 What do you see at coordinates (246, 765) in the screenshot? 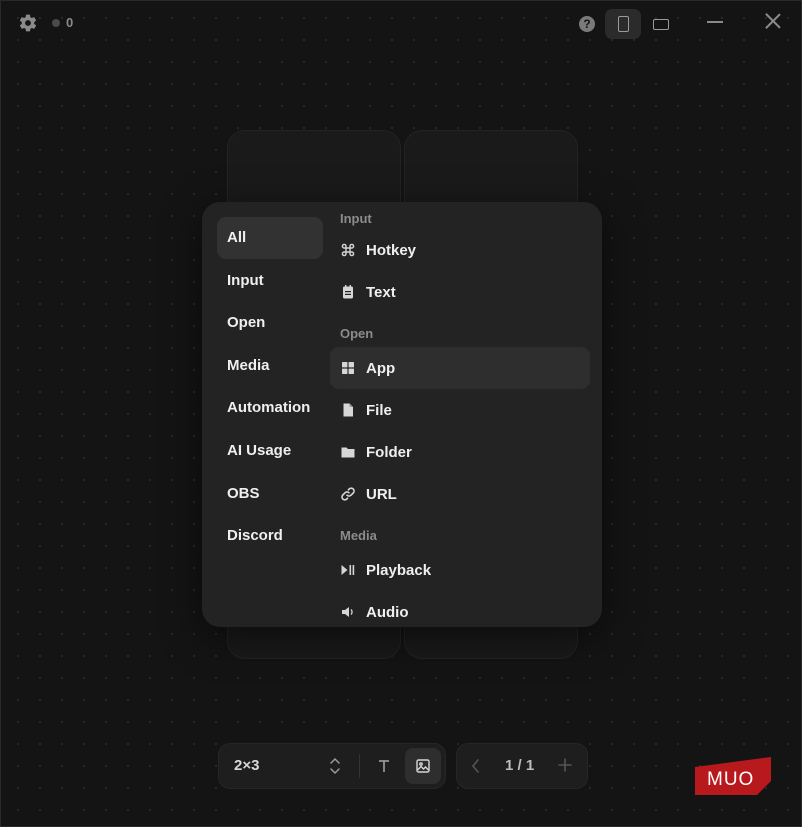
I see `layout-size-value: 2×3` at bounding box center [246, 765].